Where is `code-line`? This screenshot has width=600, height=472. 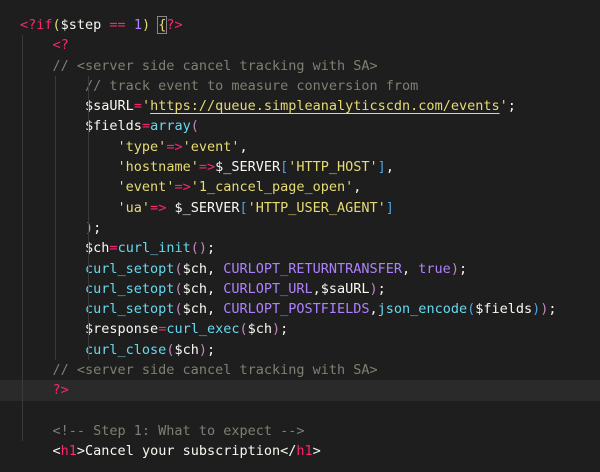
code-line is located at coordinates (300, 410).